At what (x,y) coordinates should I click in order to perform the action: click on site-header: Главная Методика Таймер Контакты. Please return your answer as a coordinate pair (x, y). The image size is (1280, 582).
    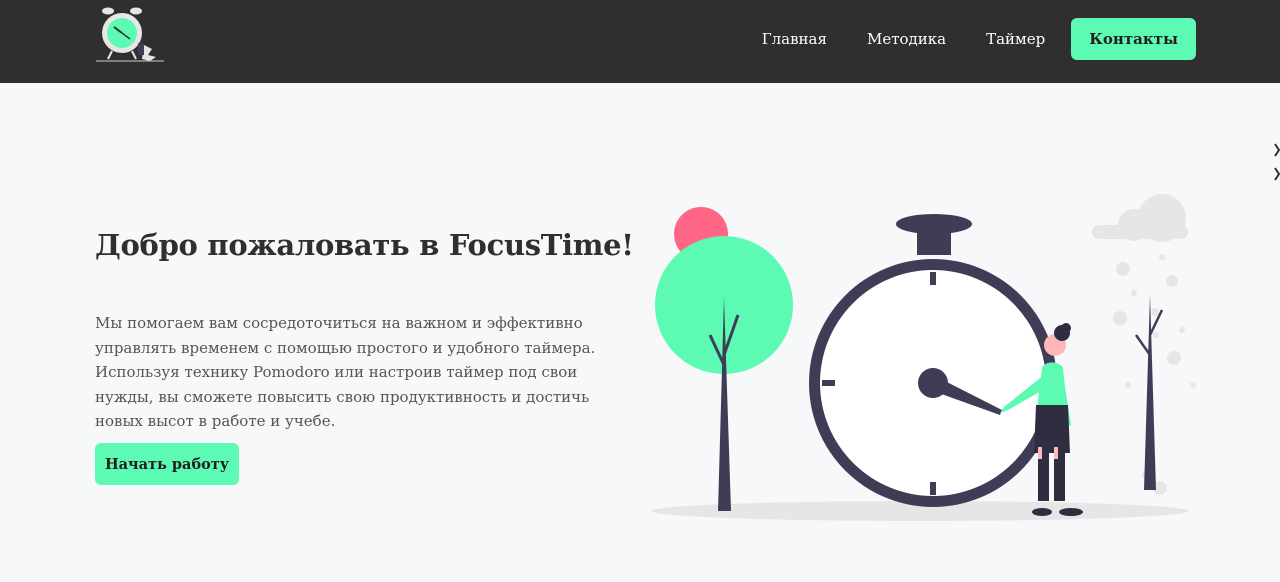
    Looking at the image, I should click on (640, 41).